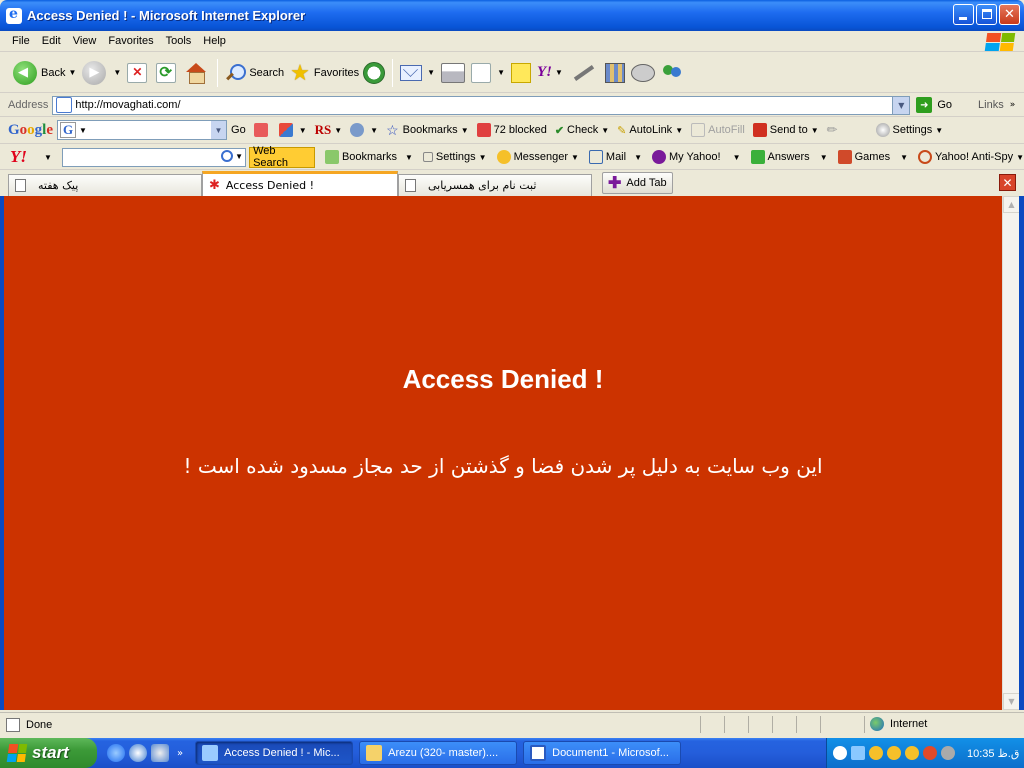 The image size is (1024, 768). Describe the element at coordinates (180, 753) in the screenshot. I see `quicklaunch-chevron-icon: »` at that location.